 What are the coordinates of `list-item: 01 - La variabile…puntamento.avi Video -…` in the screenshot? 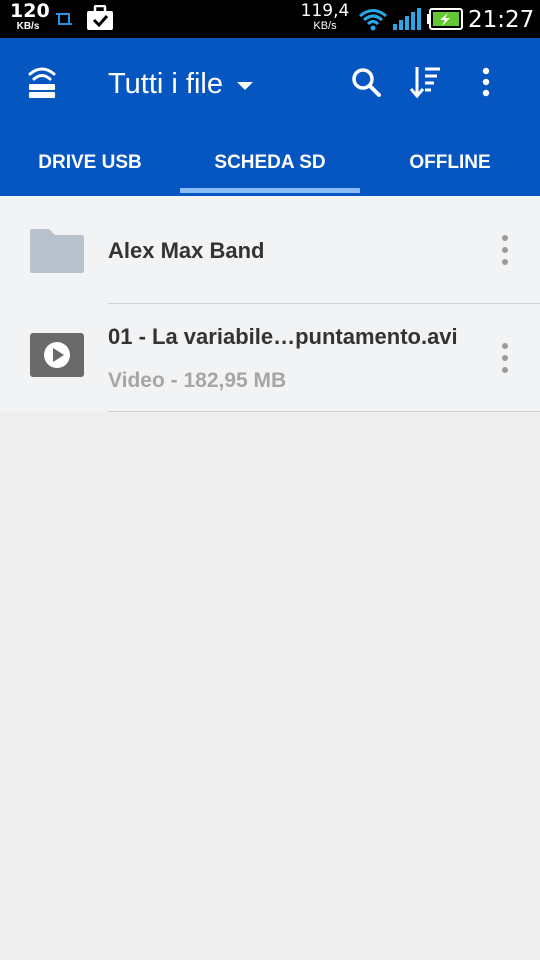 It's located at (270, 358).